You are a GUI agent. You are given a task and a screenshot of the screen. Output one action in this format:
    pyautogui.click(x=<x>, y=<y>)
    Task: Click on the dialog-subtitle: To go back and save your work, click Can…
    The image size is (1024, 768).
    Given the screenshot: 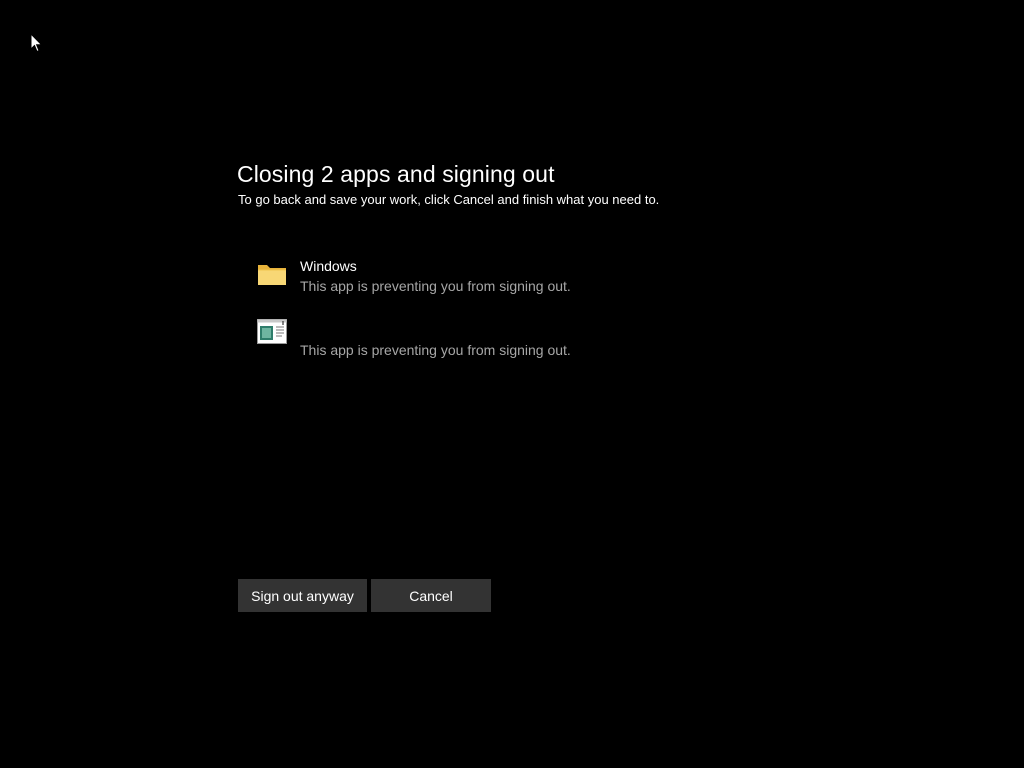 What is the action you would take?
    pyautogui.click(x=449, y=199)
    